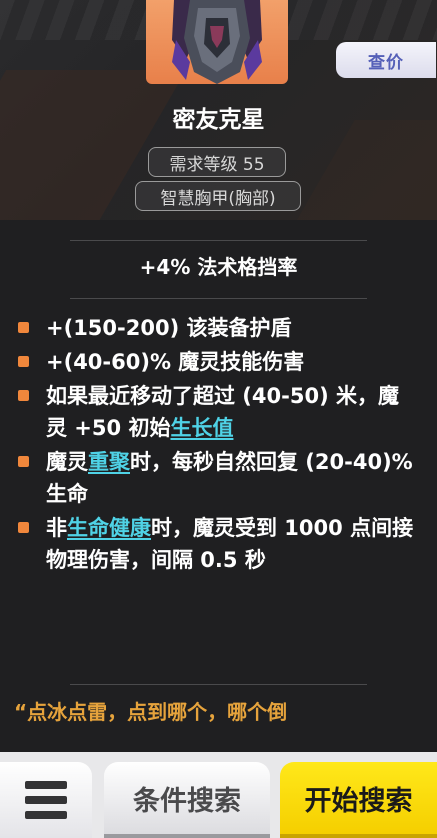  I want to click on modifier-text: +(40-60)% 魔灵技能伤害, so click(175, 362).